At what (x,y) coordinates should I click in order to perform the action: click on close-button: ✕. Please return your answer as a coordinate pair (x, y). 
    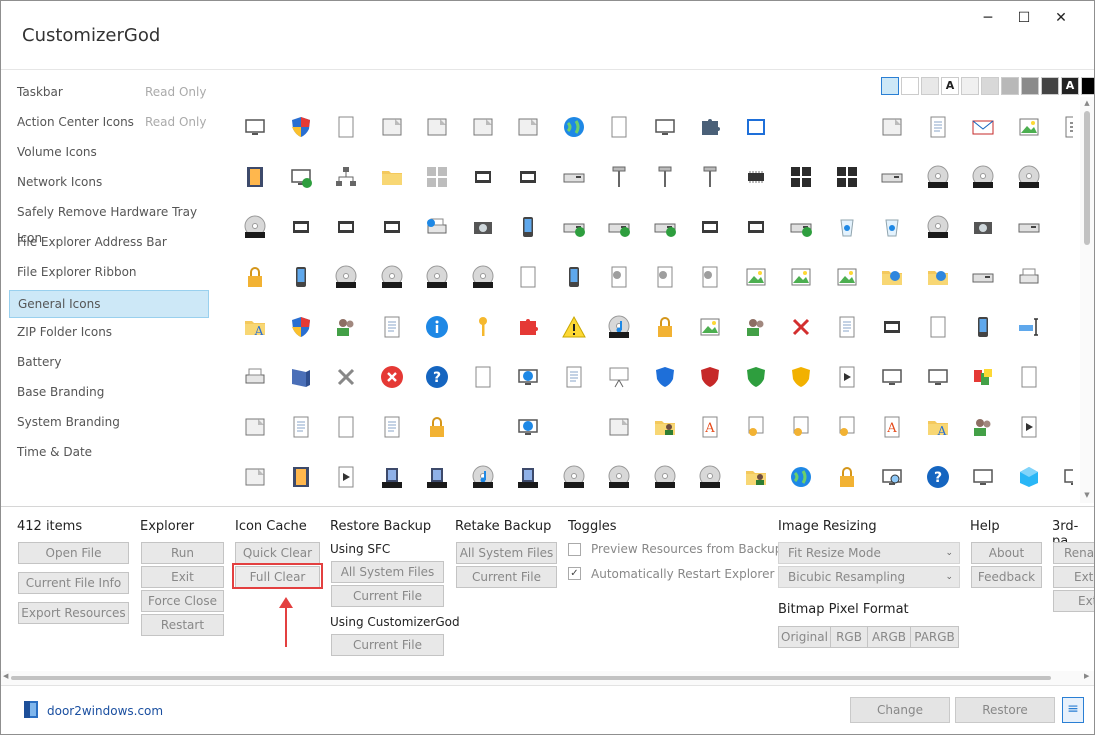
    Looking at the image, I should click on (1061, 18).